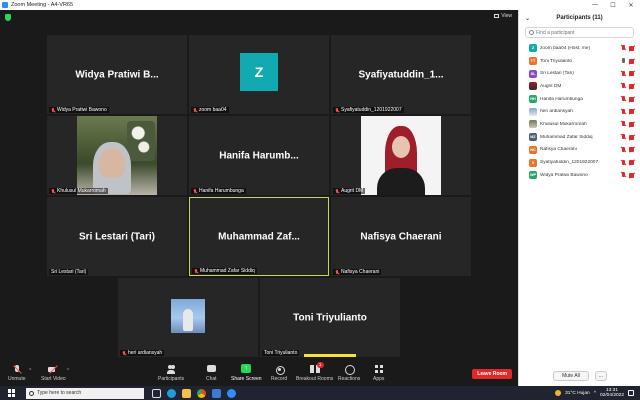  I want to click on participant-label: Toni Triyulianto, so click(281, 353).